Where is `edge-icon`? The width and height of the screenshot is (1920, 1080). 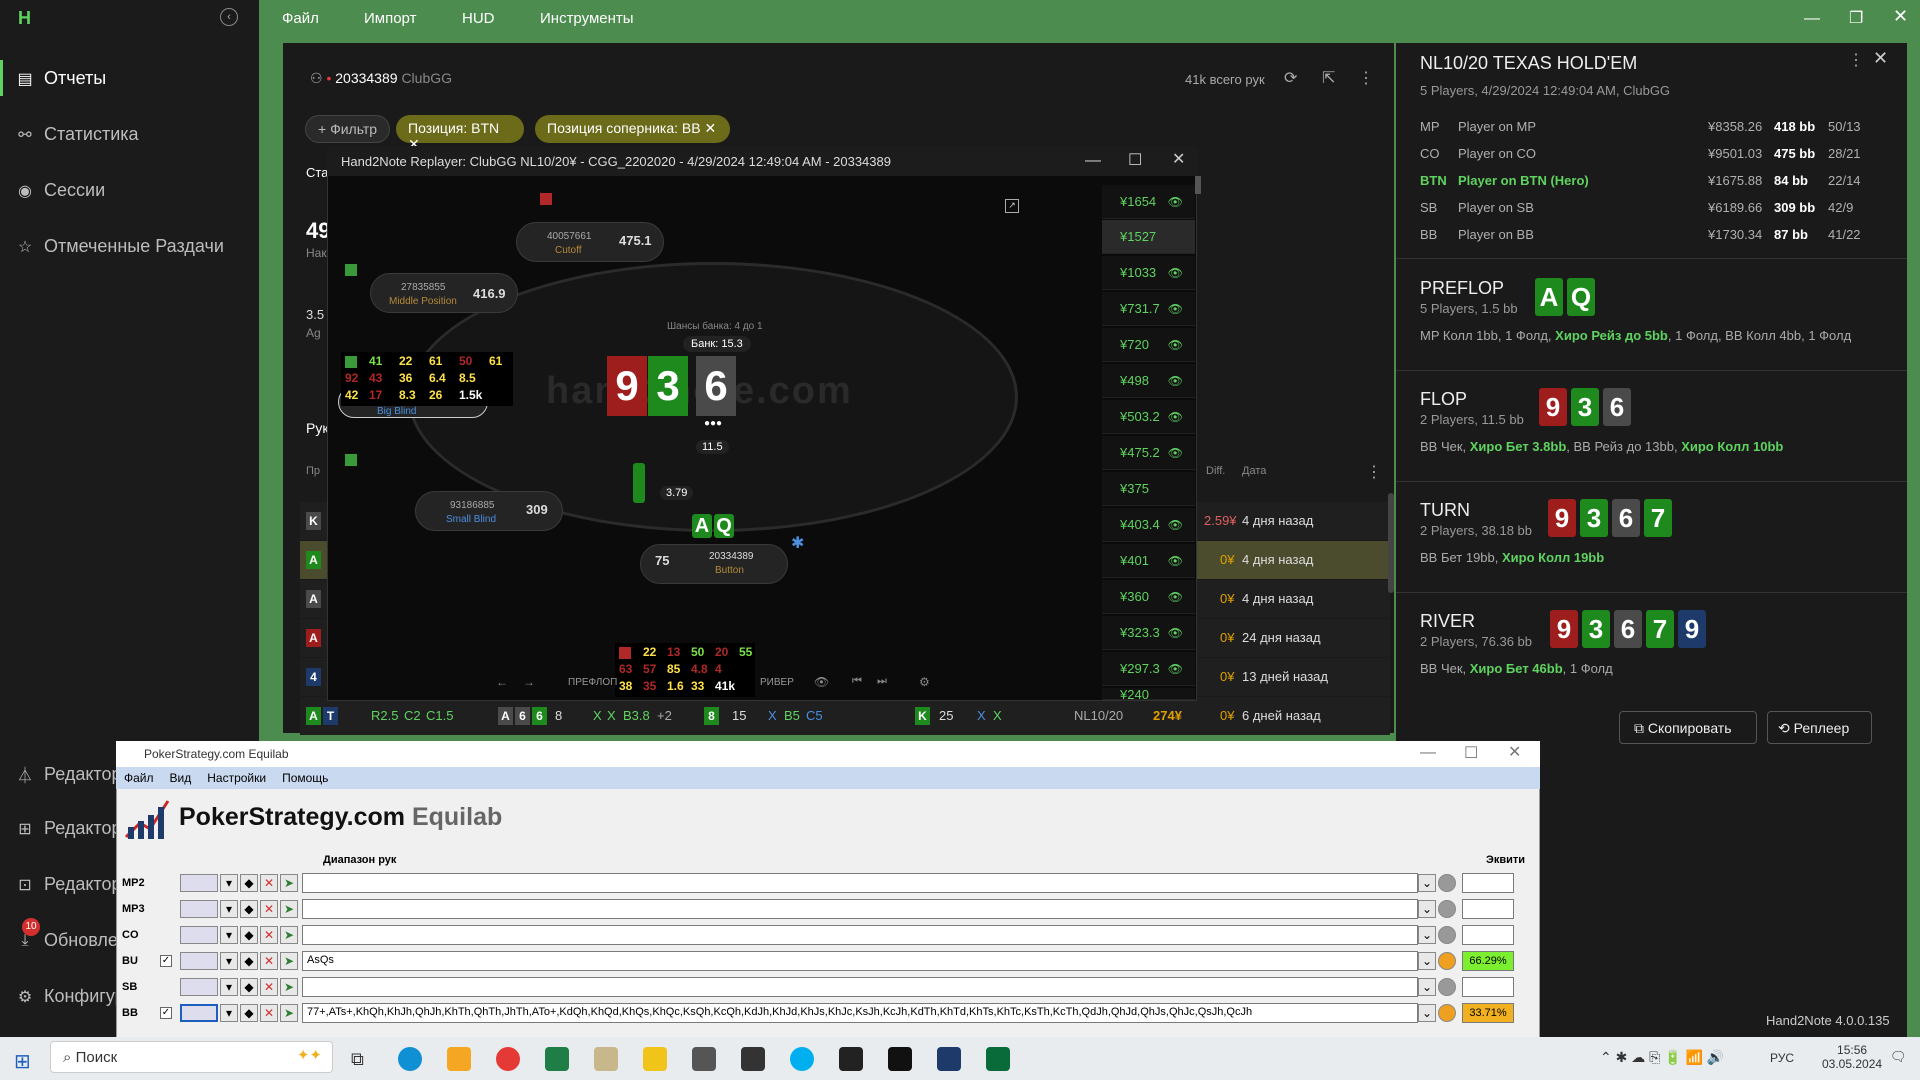 edge-icon is located at coordinates (410, 1059).